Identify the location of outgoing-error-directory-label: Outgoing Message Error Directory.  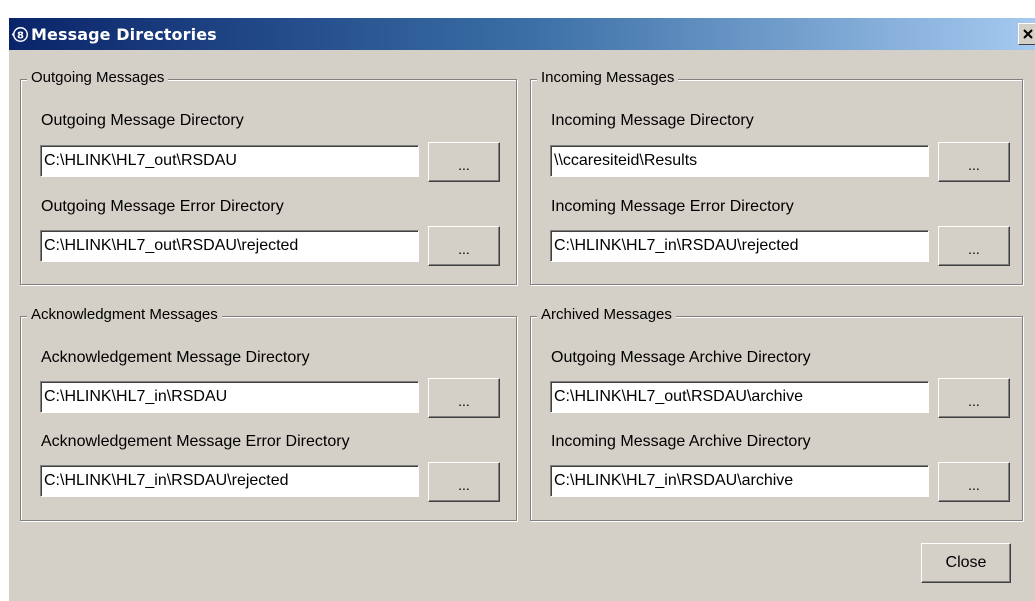
(162, 206).